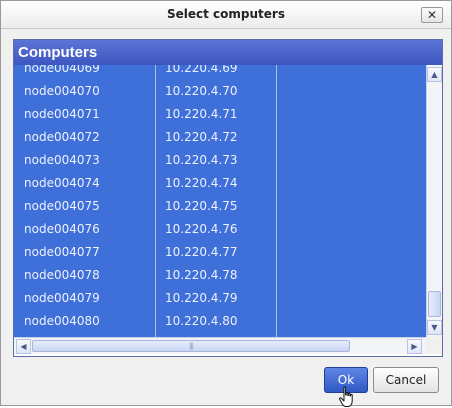 This screenshot has width=452, height=408. I want to click on computer-name-cell: node004073, so click(62, 160).